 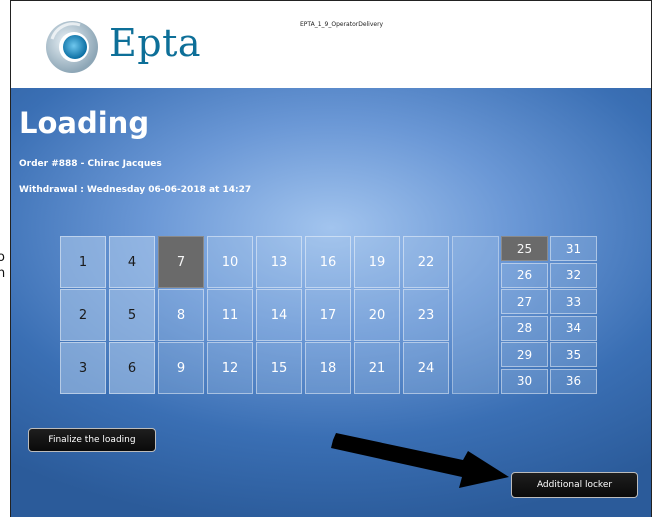 I want to click on epta-logo-icon, so click(x=72, y=47).